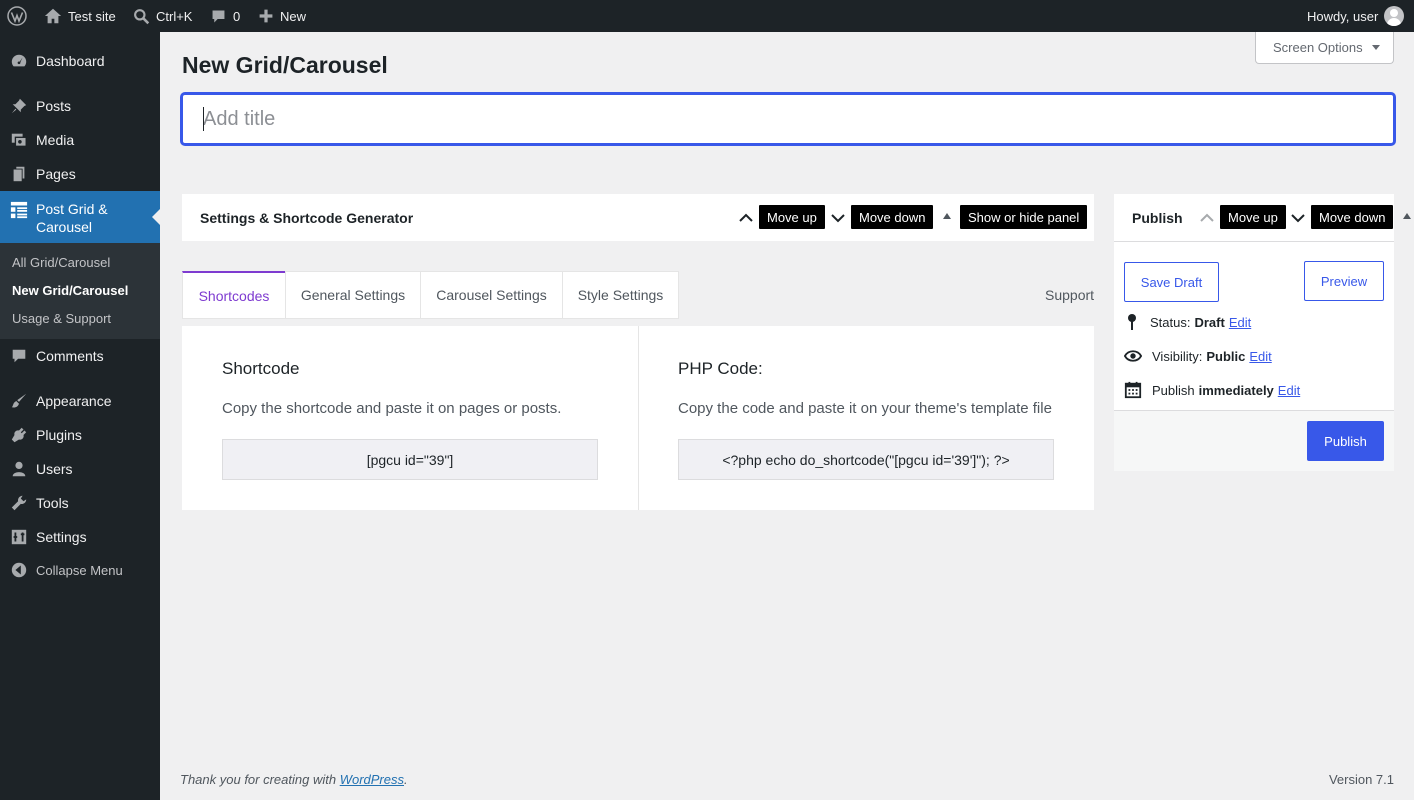 The height and width of the screenshot is (800, 1414). What do you see at coordinates (19, 401) in the screenshot?
I see `brush-icon` at bounding box center [19, 401].